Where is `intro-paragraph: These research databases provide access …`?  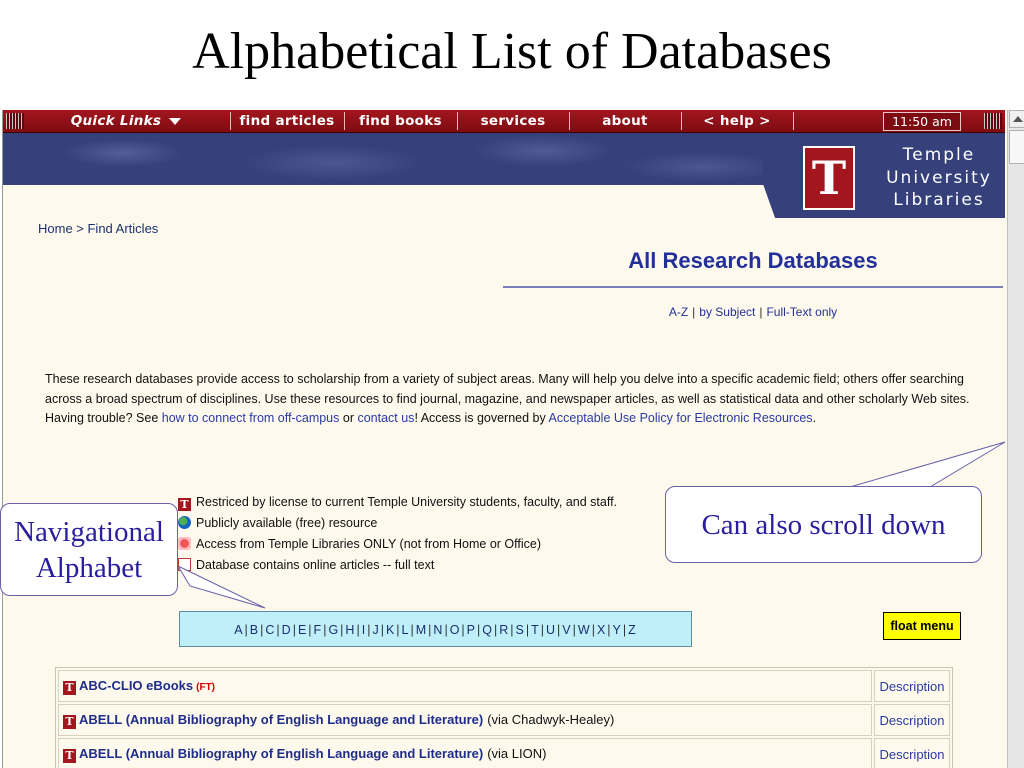 intro-paragraph: These research databases provide access … is located at coordinates (510, 399).